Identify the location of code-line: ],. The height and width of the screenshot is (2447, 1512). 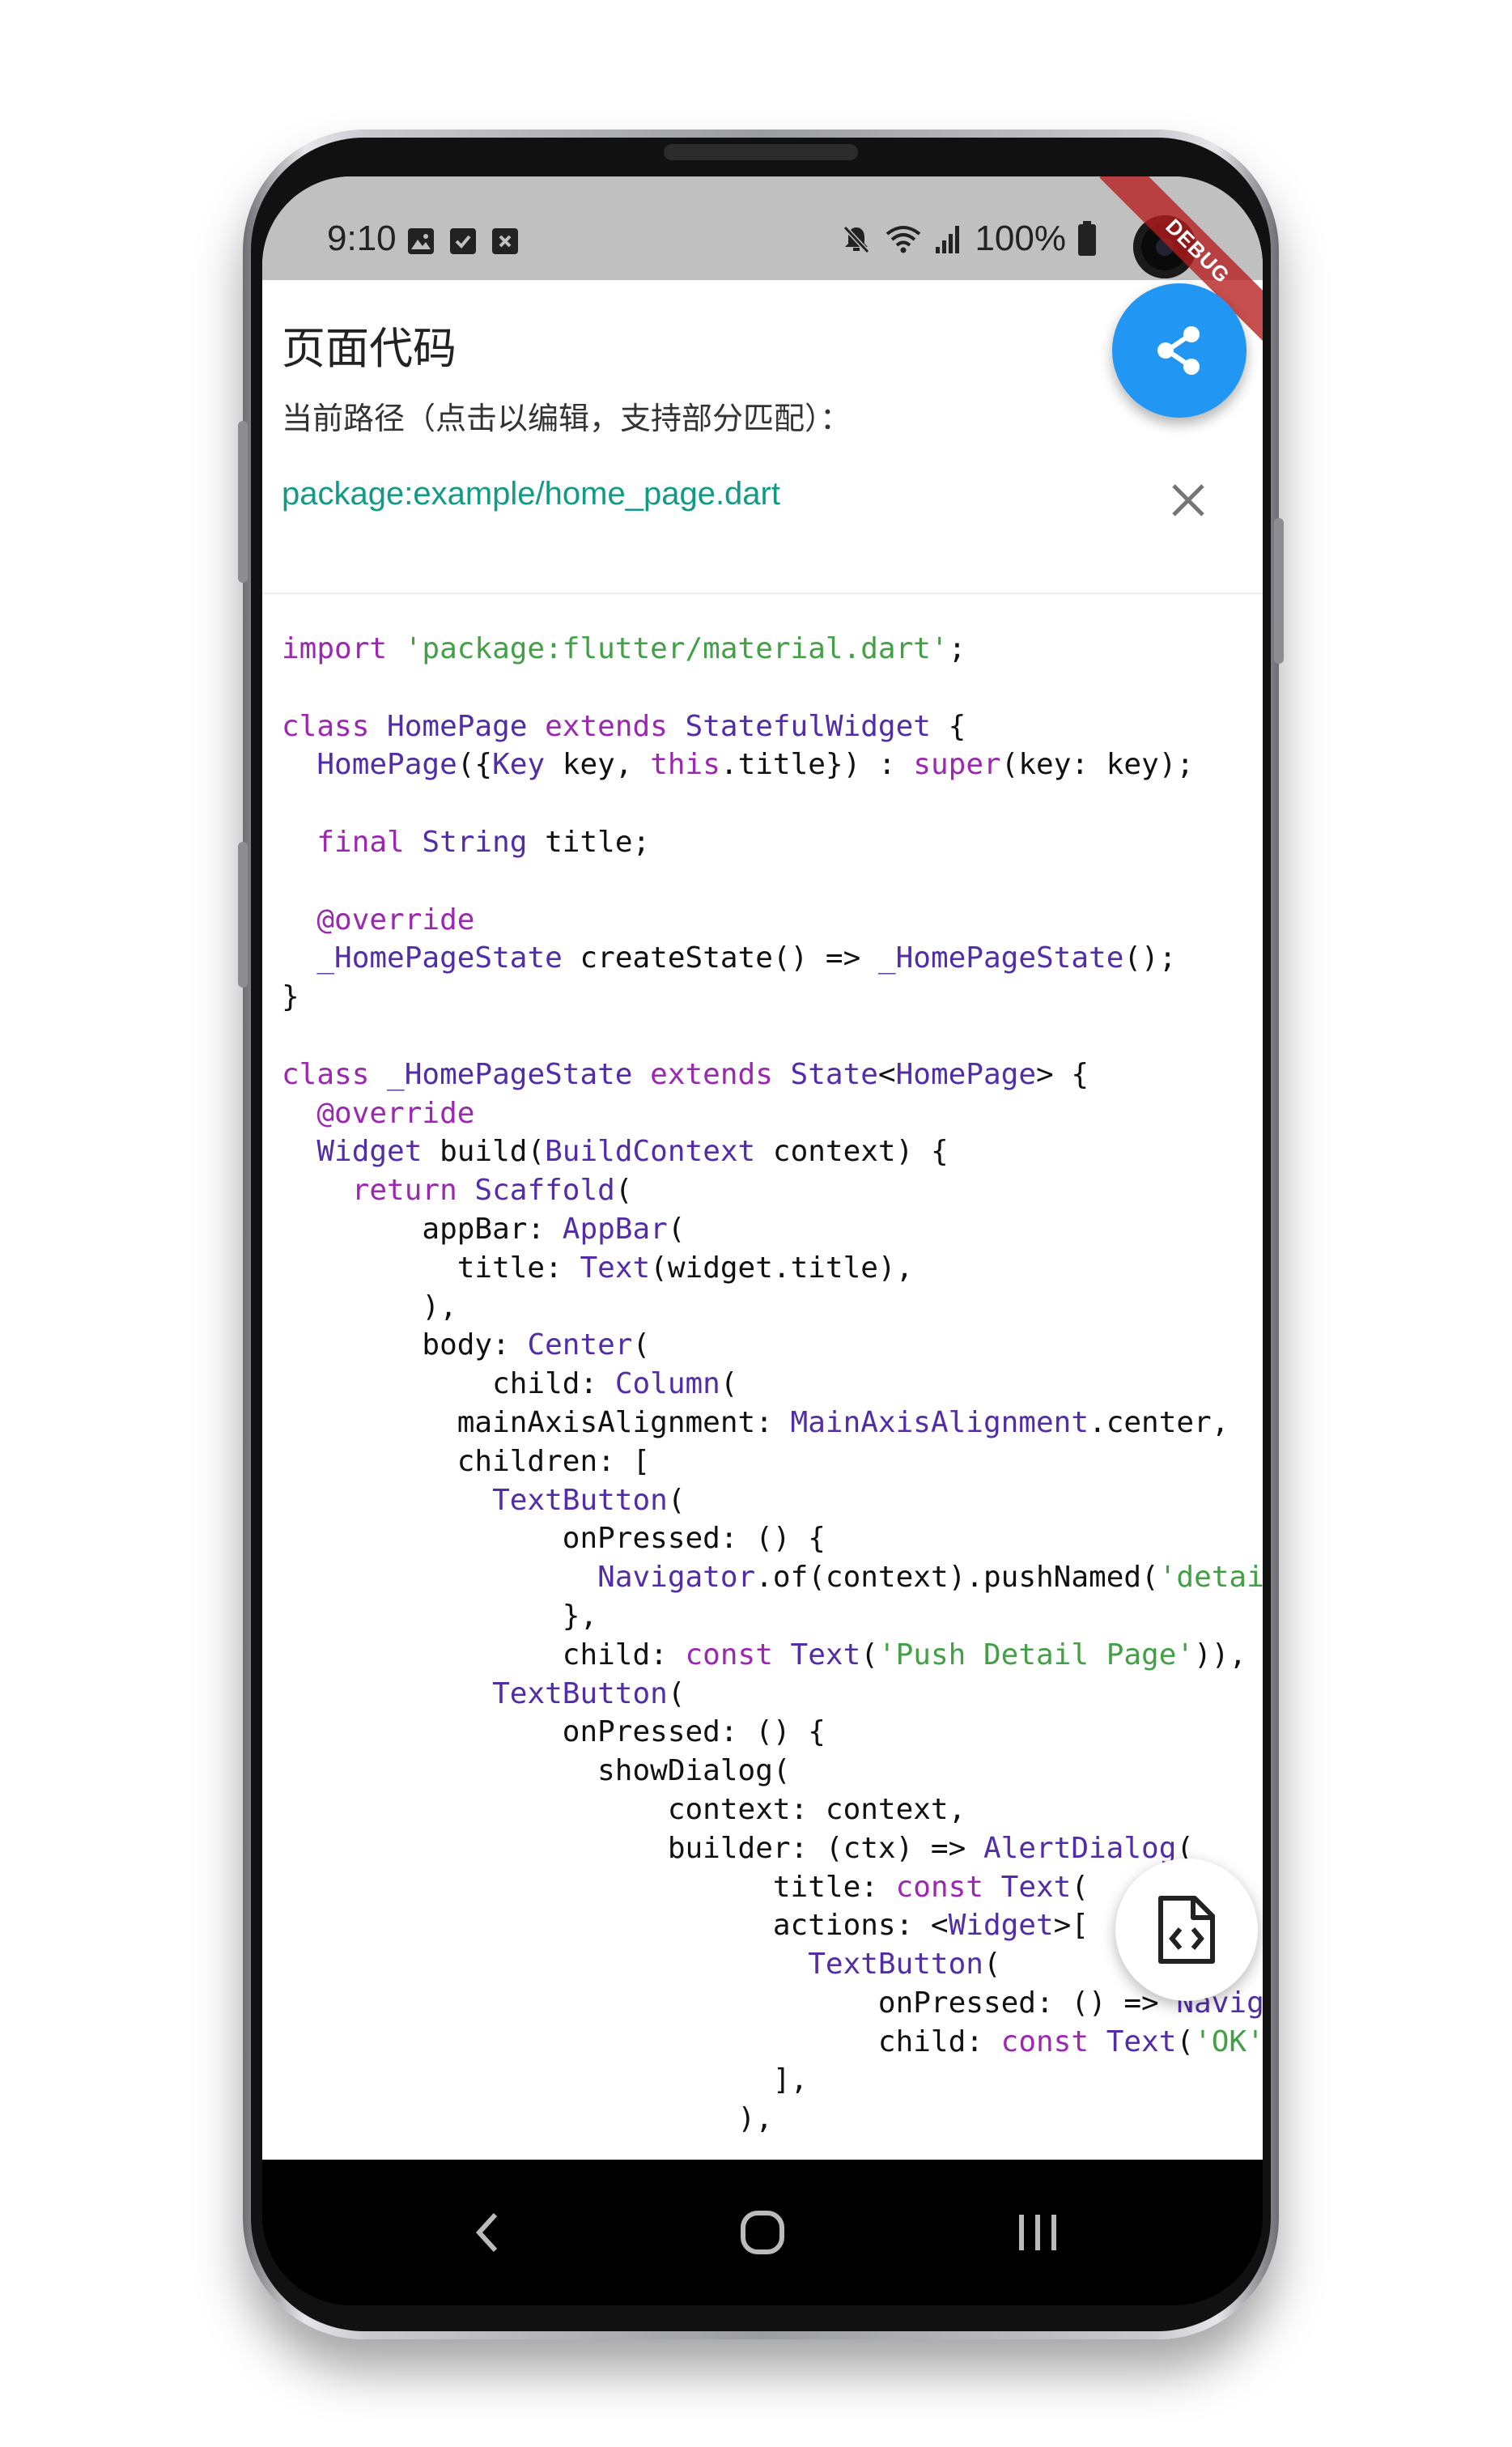
(772, 2080).